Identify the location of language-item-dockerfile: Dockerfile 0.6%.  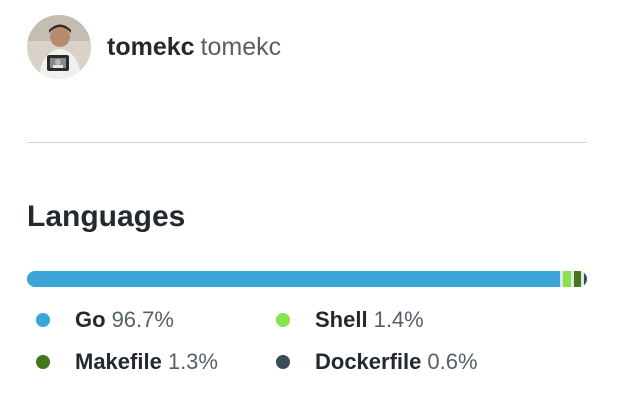
(397, 362).